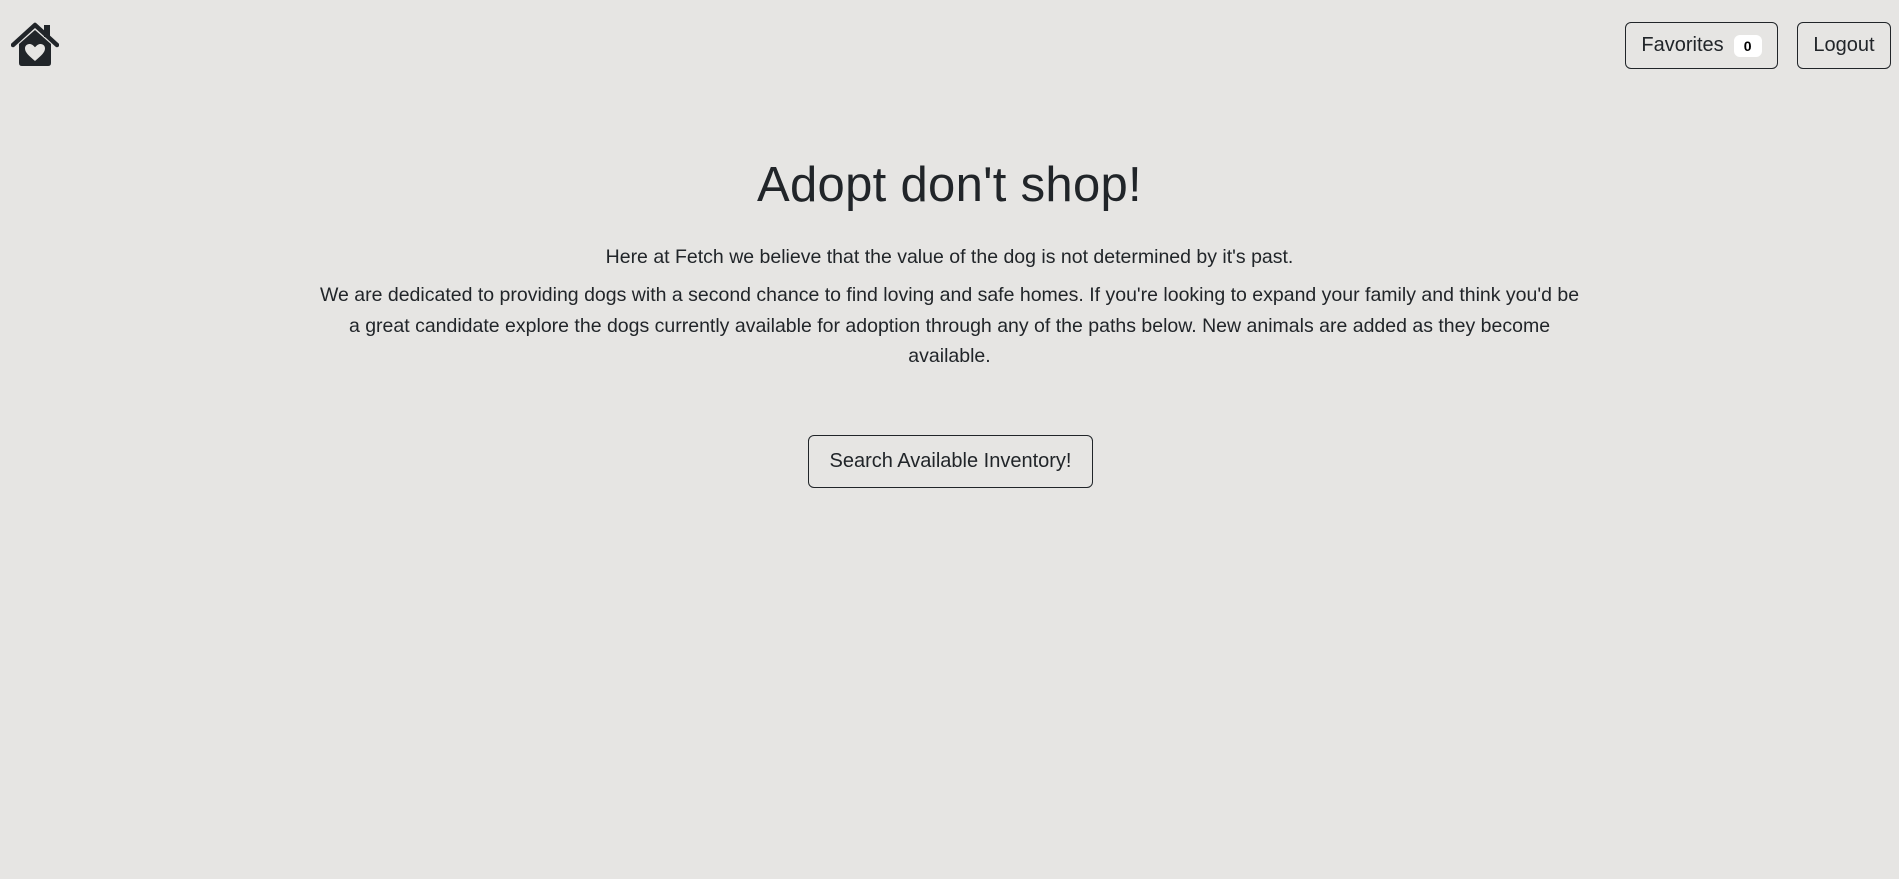 The width and height of the screenshot is (1899, 879). Describe the element at coordinates (950, 461) in the screenshot. I see `search-inventory-button: Search Available Inventory!` at that location.